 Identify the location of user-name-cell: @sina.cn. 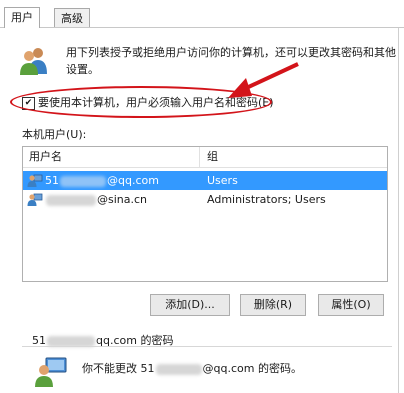
(96, 199).